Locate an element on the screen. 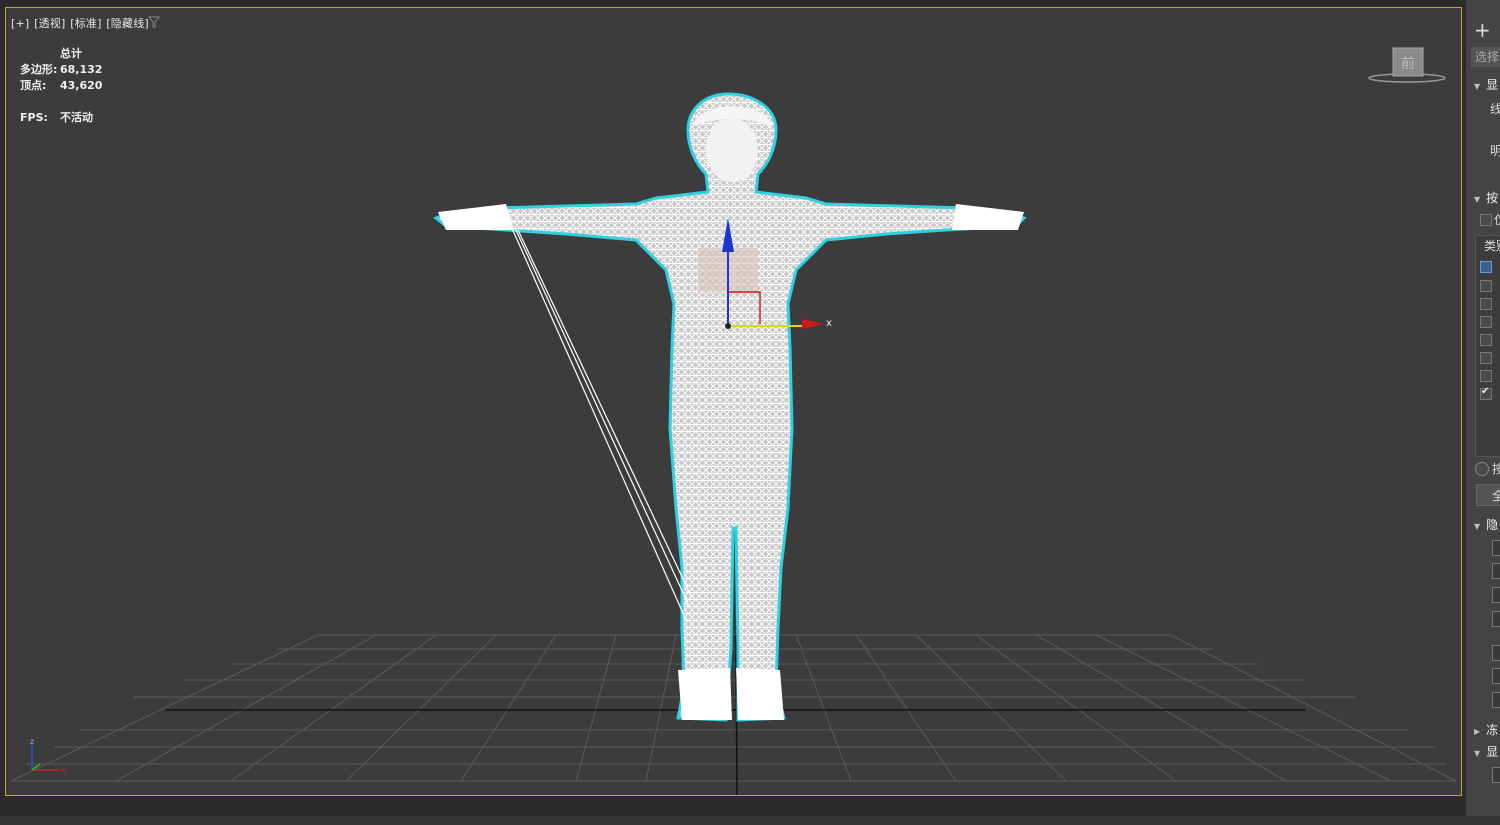 Image resolution: width=1500 pixels, height=825 pixels. viewcube-front-label: 前 is located at coordinates (1408, 63).